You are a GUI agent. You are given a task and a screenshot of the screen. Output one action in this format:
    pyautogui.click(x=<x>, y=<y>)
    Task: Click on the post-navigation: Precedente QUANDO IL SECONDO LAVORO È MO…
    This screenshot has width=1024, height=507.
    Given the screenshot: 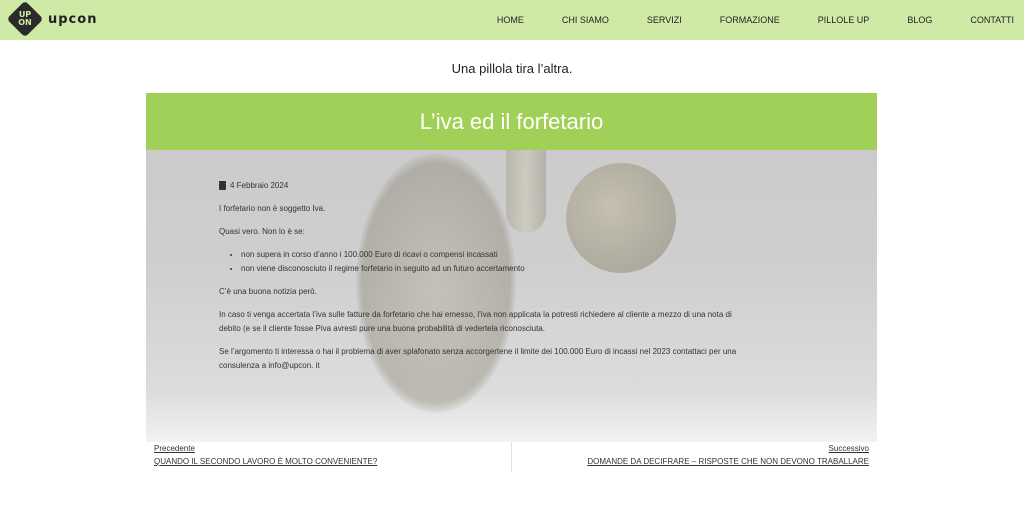 What is the action you would take?
    pyautogui.click(x=511, y=457)
    